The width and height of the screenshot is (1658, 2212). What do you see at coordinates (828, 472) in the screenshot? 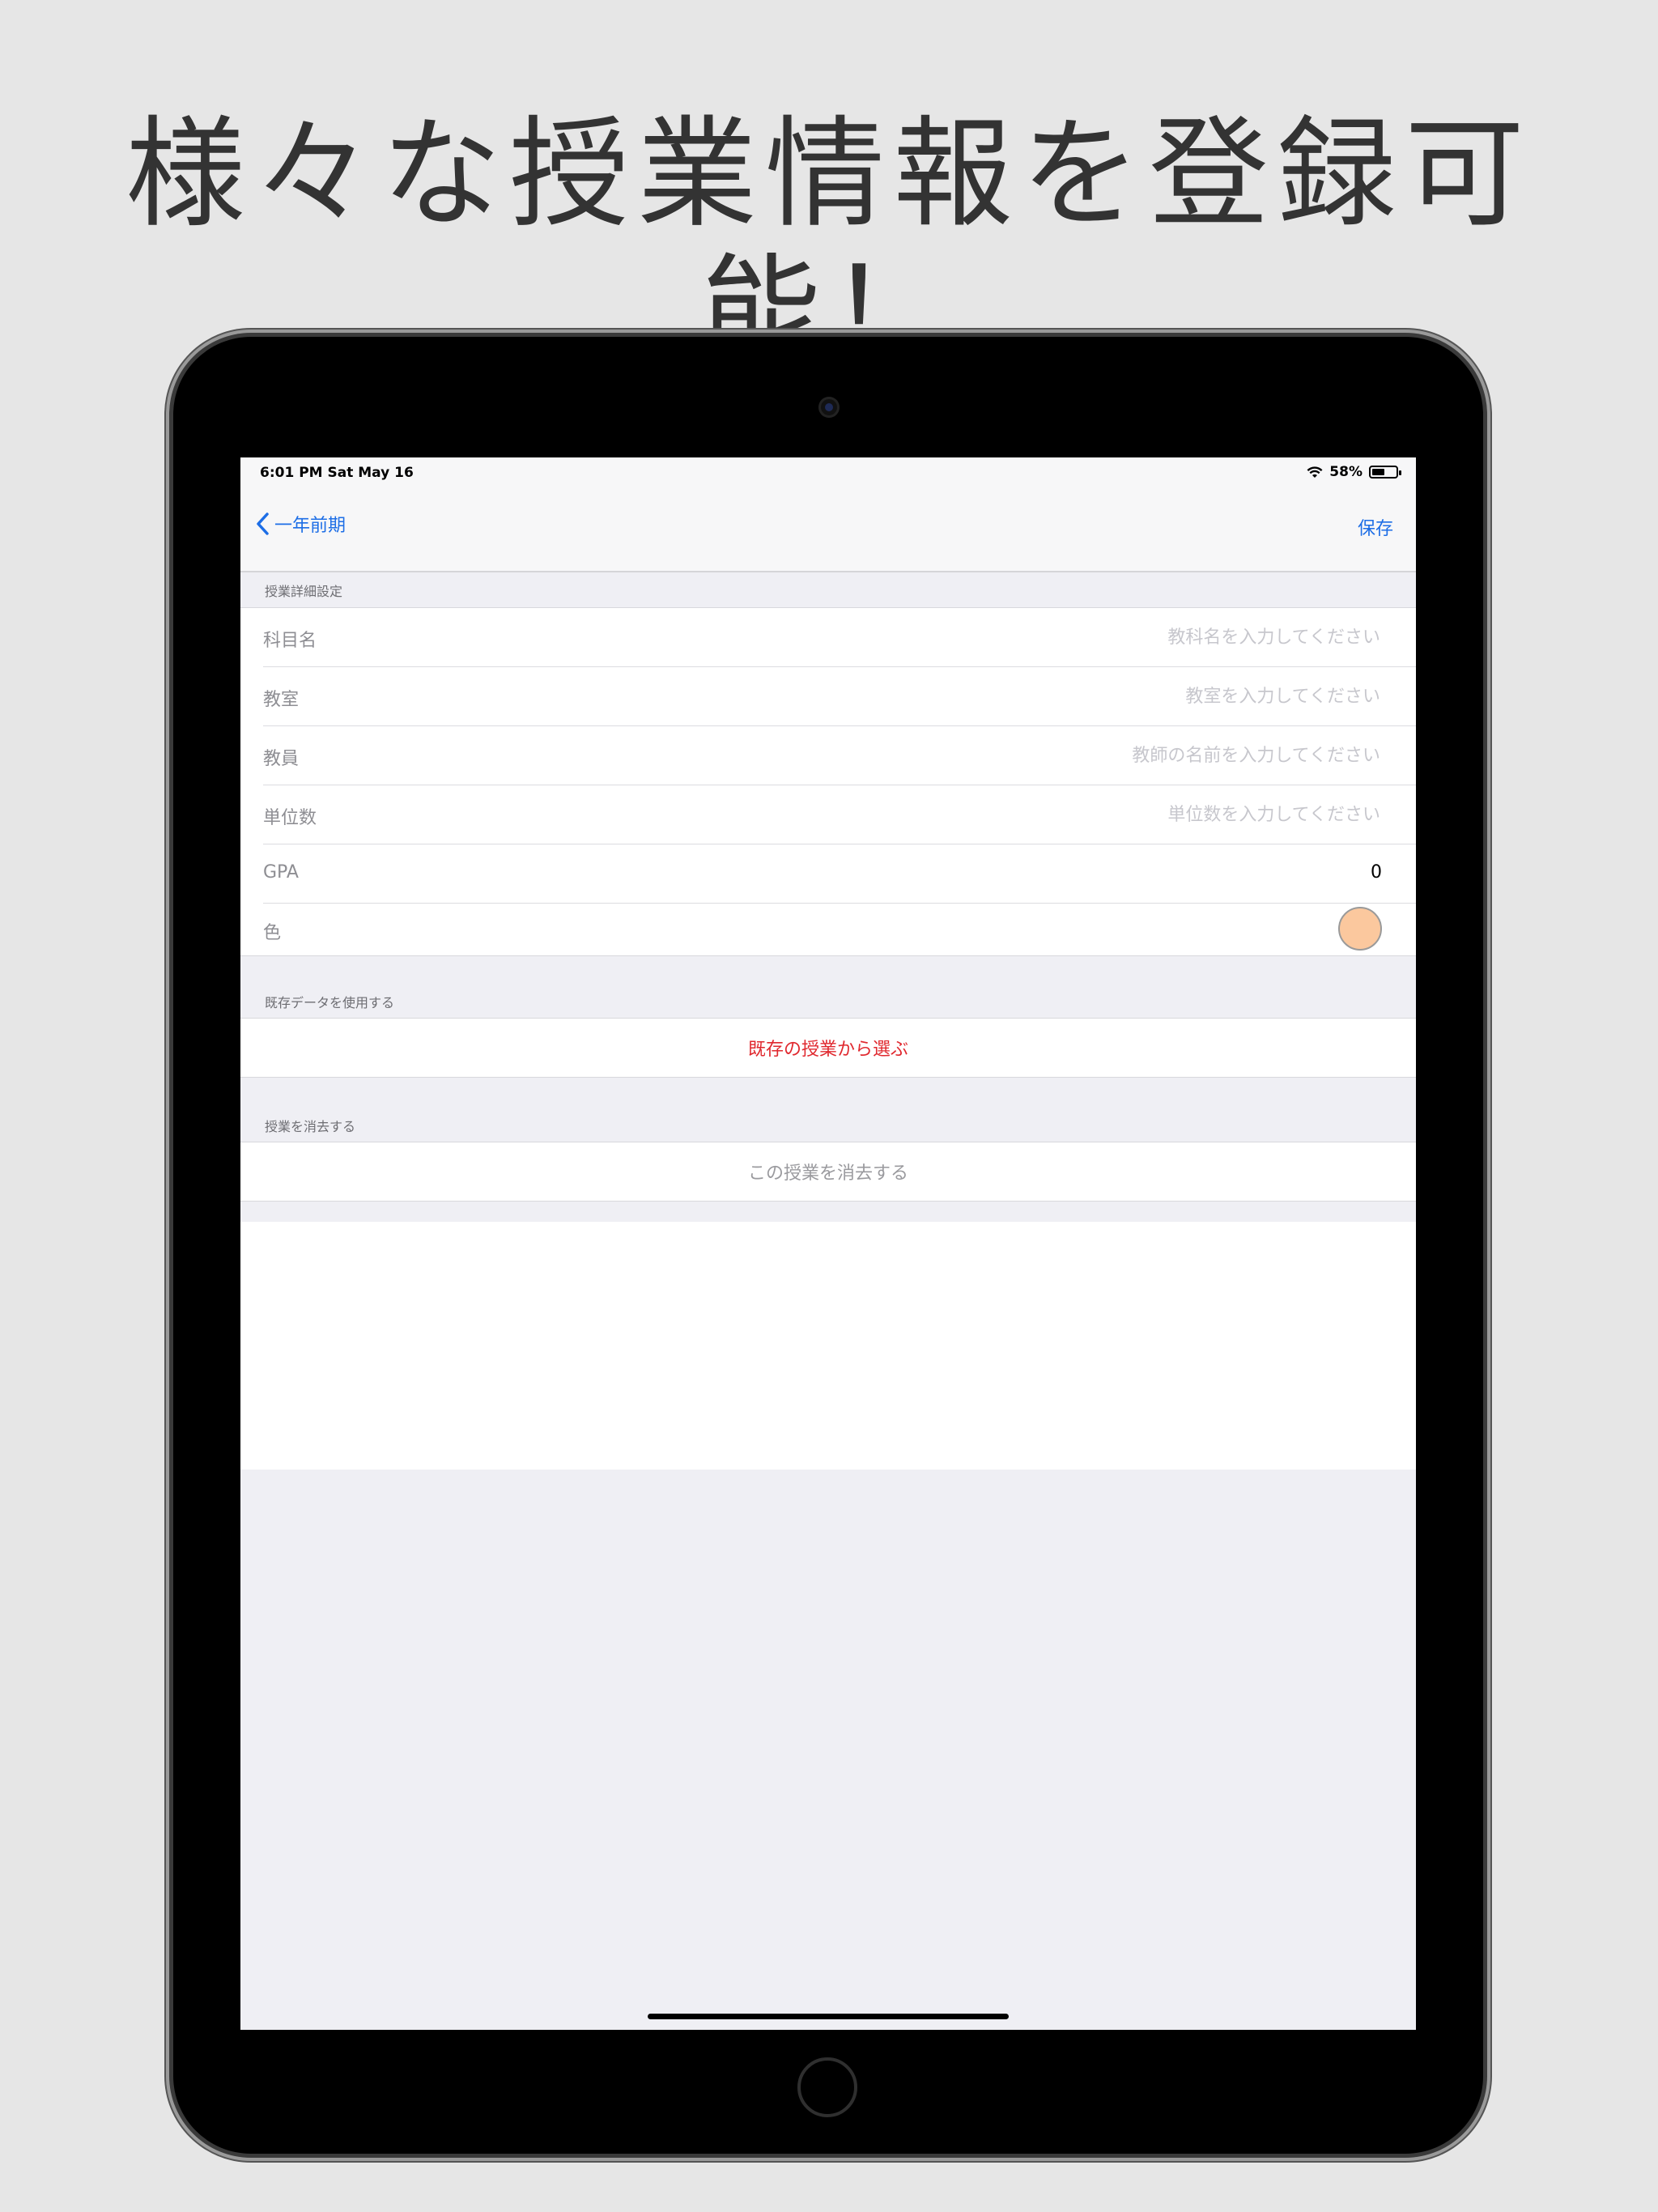
I see `status-bar: 6:01 PM Sat May 16 58%` at bounding box center [828, 472].